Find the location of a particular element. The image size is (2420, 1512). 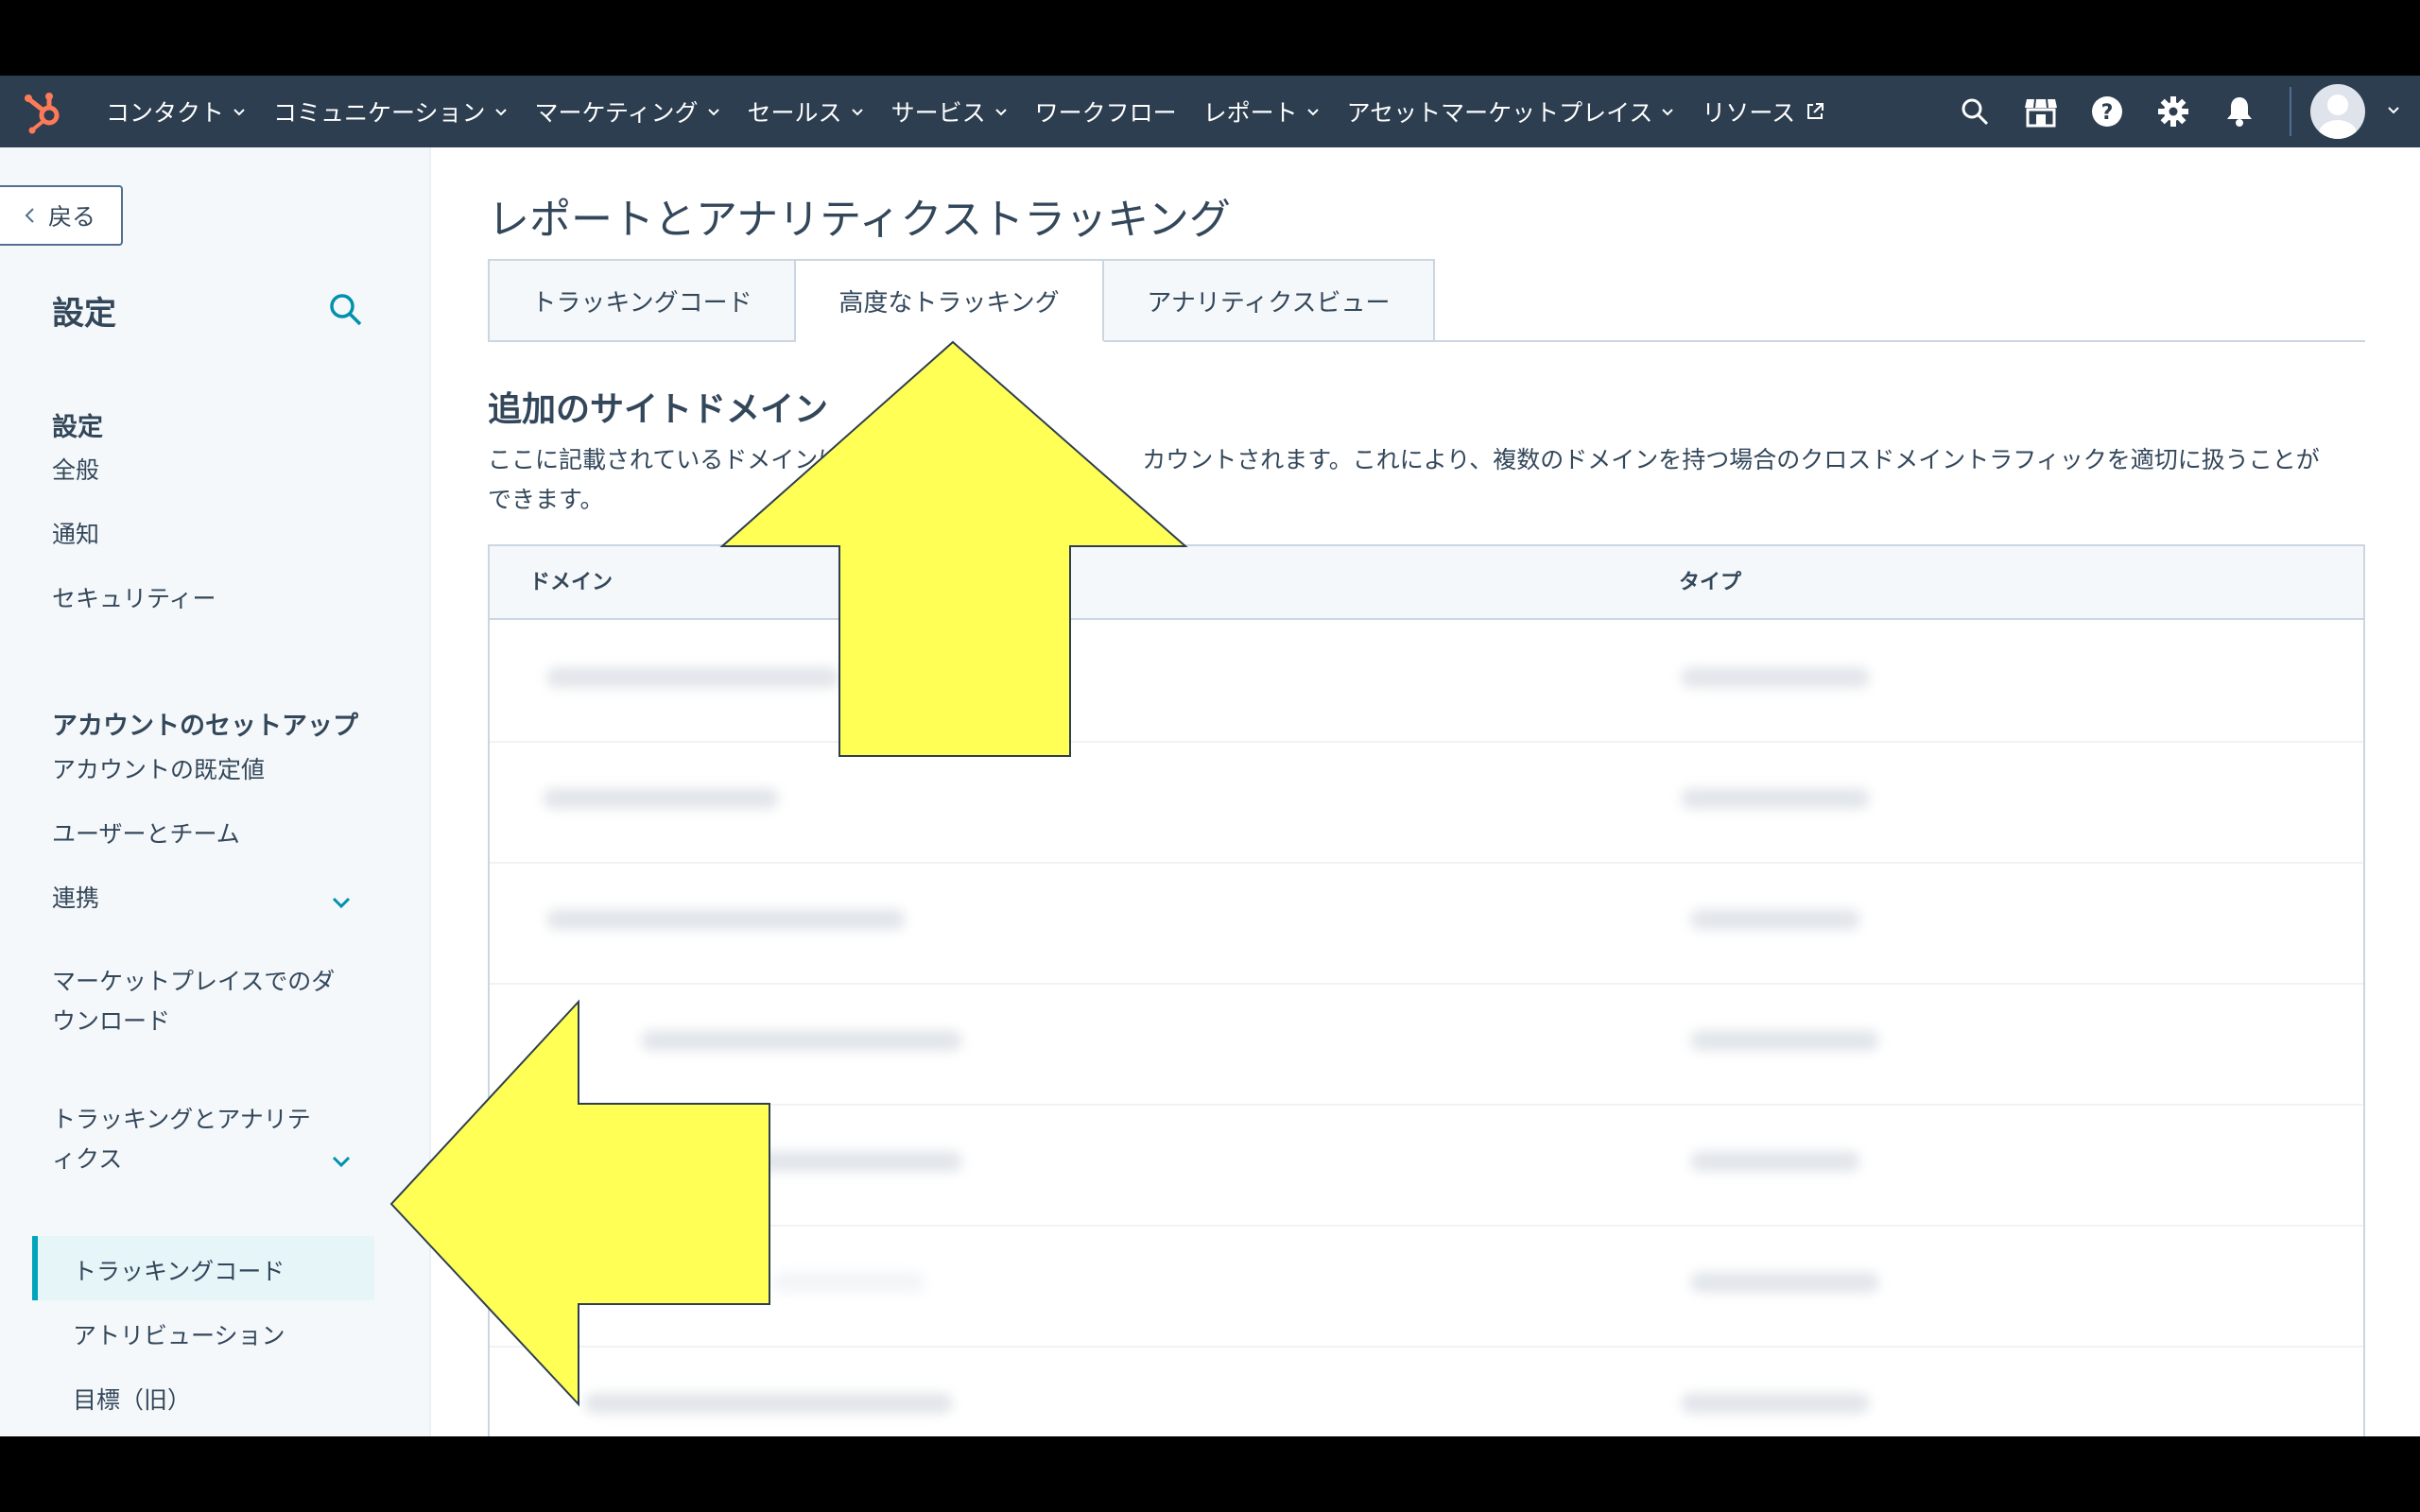

nav-conversations-label: コミュニケーション is located at coordinates (379, 113).